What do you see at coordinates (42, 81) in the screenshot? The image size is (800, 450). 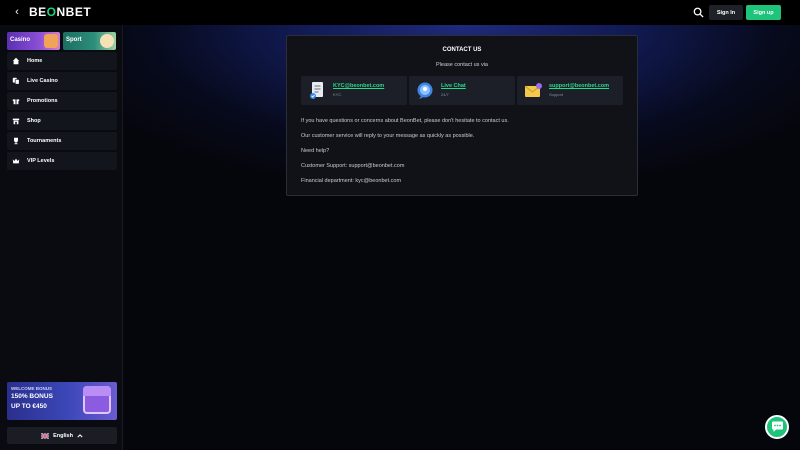 I see `sidebar-item-label: Live Casino` at bounding box center [42, 81].